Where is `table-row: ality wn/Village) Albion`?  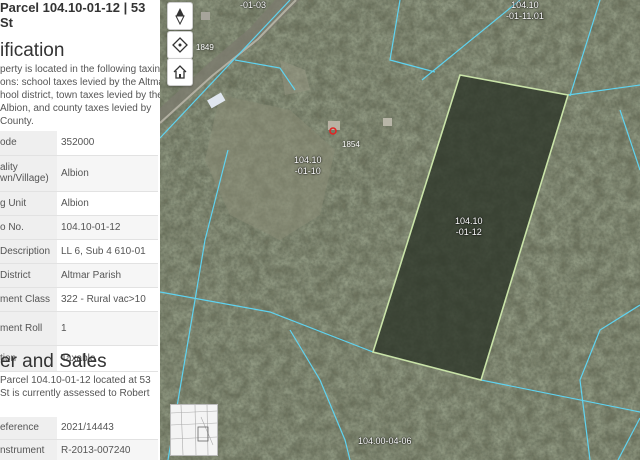 table-row: ality wn/Village) Albion is located at coordinates (79, 173).